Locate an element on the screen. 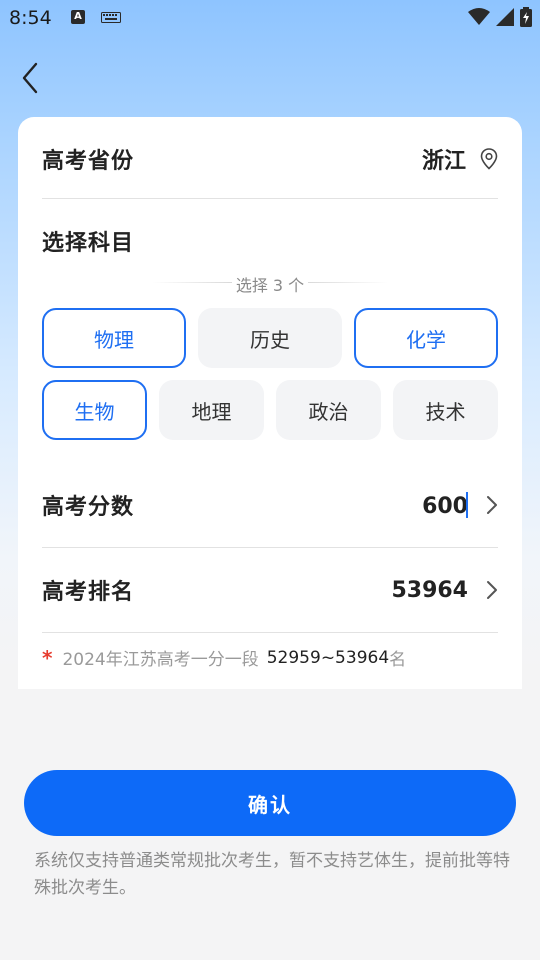 This screenshot has width=540, height=960. keyboard-icon is located at coordinates (111, 17).